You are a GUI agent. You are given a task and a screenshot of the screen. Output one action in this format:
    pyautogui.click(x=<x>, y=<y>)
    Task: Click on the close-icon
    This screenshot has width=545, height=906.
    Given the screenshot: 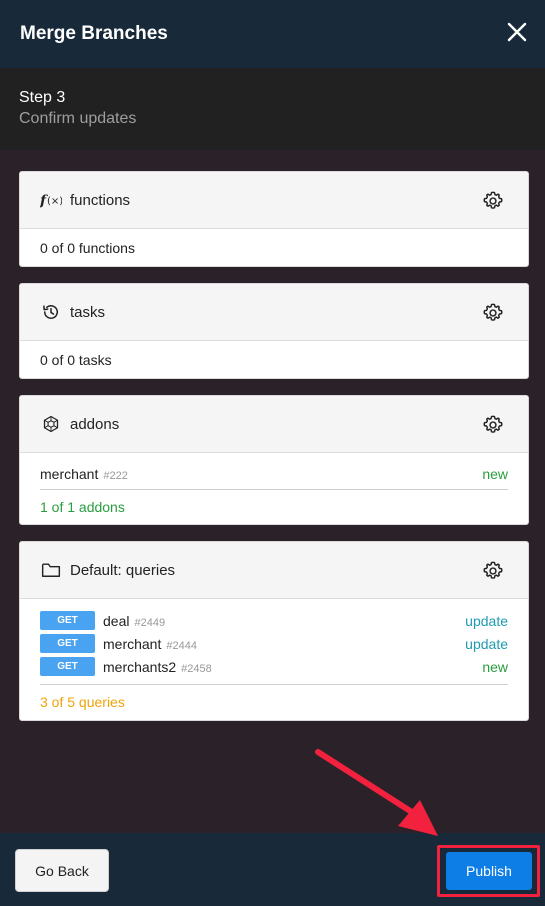 What is the action you would take?
    pyautogui.click(x=517, y=32)
    